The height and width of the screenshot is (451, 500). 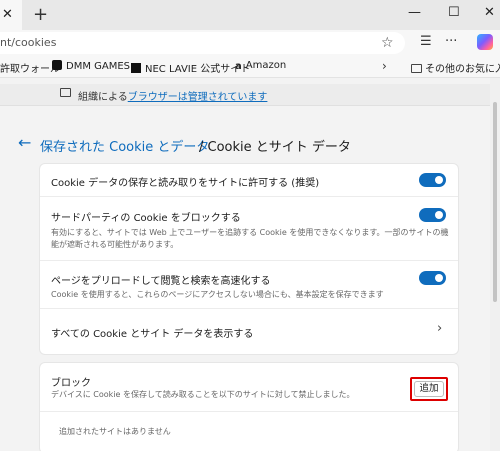 I want to click on back-arrow-icon: ←, so click(x=24, y=142).